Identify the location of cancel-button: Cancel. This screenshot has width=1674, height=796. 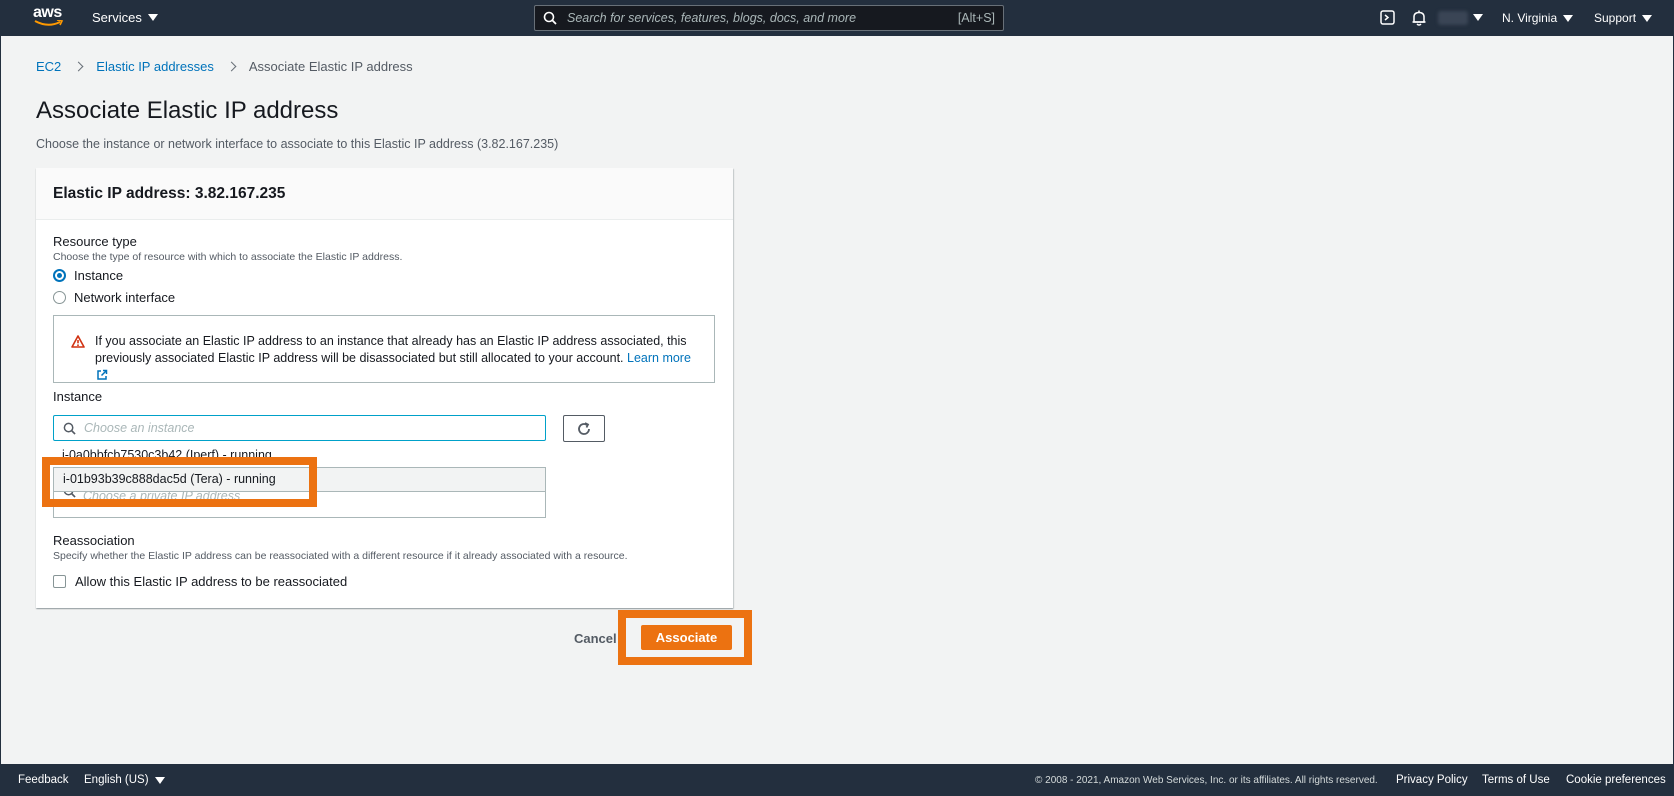
(595, 638).